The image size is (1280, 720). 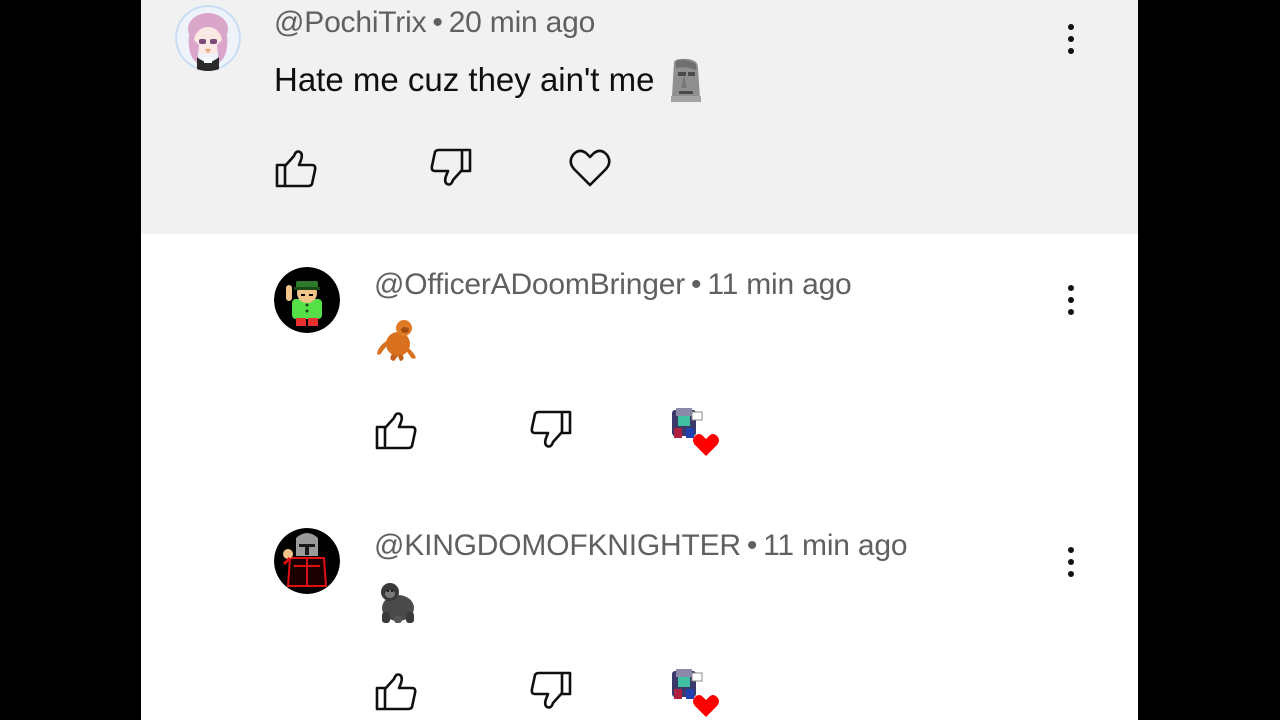 What do you see at coordinates (529, 284) in the screenshot?
I see `author-handle: @OfficerADoomBringer` at bounding box center [529, 284].